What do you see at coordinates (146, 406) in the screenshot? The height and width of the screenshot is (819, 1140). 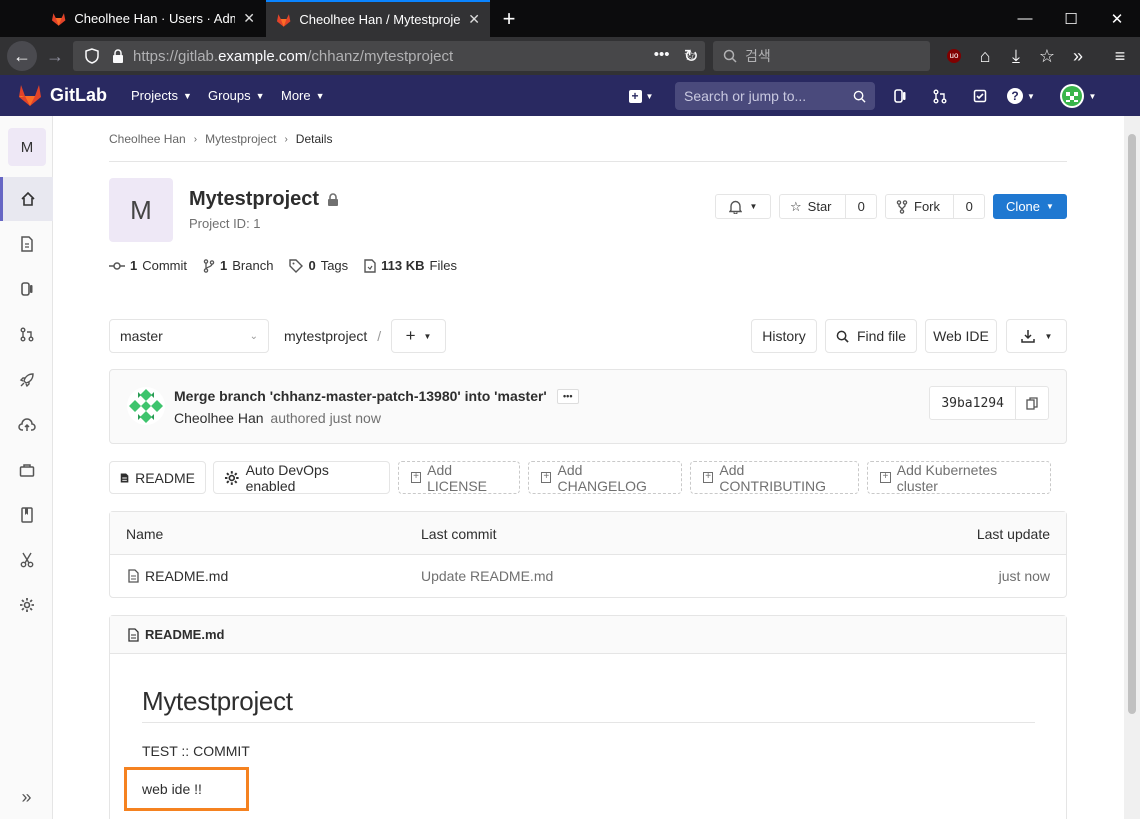 I see `commit-author-avatar` at bounding box center [146, 406].